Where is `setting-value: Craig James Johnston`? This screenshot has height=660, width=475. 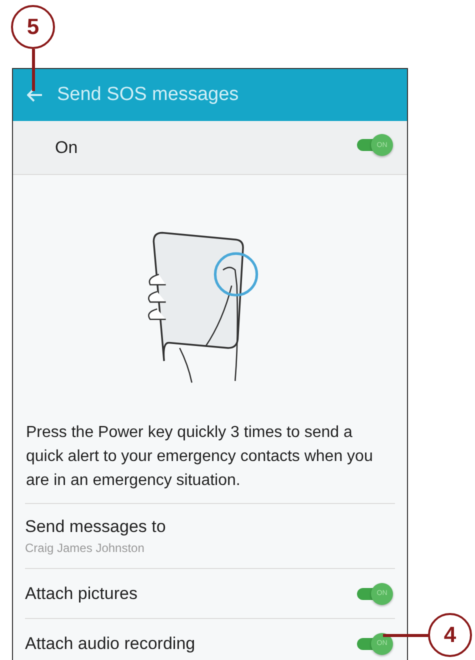 setting-value: Craig James Johnston is located at coordinates (84, 548).